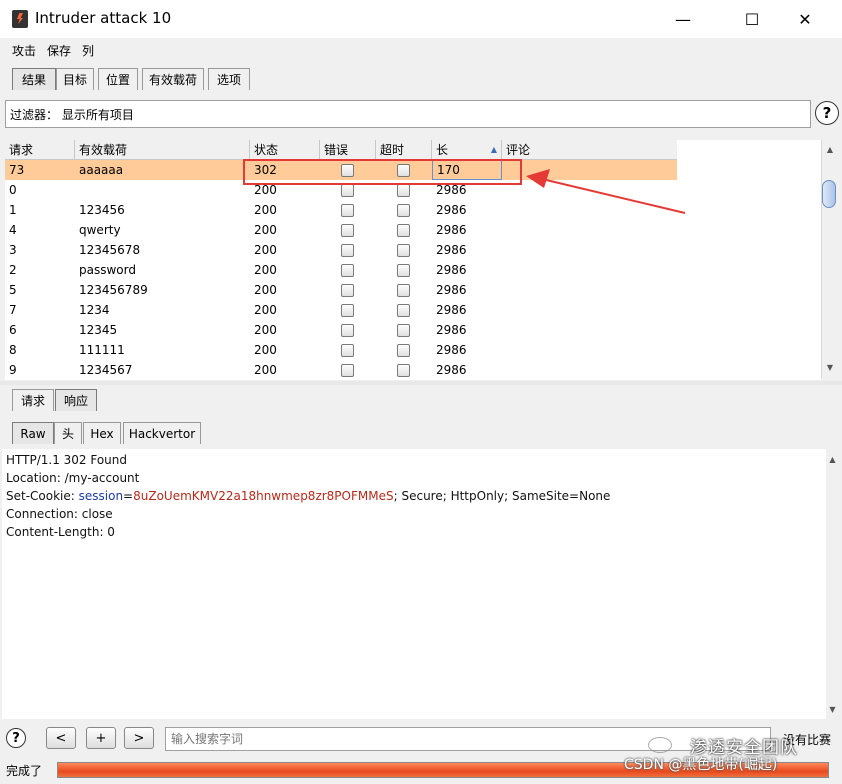 The height and width of the screenshot is (784, 842). Describe the element at coordinates (60, 532) in the screenshot. I see `response-length-line: Content-Length: 0` at that location.